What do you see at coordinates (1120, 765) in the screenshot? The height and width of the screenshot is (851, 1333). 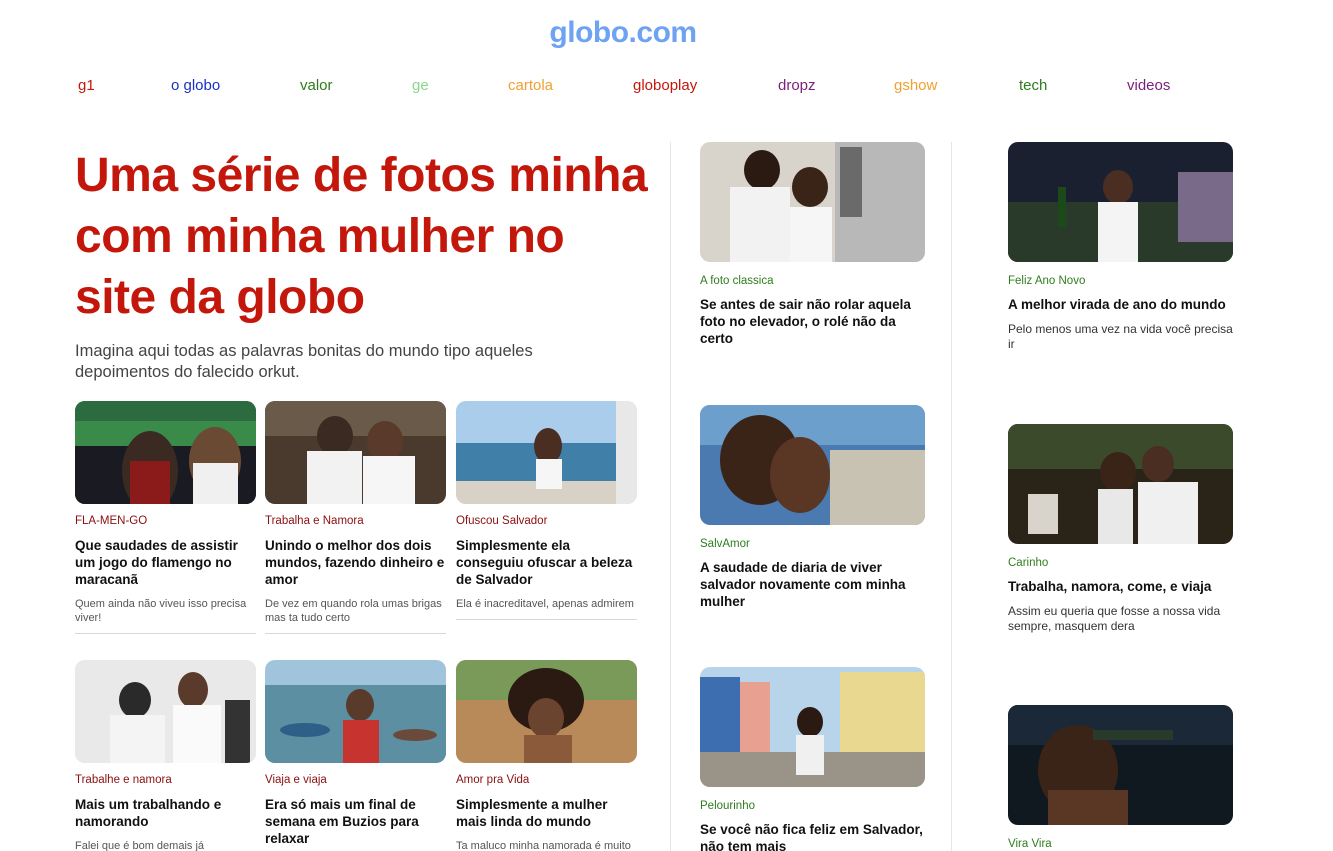 I see `woman-bottle-night-photo` at bounding box center [1120, 765].